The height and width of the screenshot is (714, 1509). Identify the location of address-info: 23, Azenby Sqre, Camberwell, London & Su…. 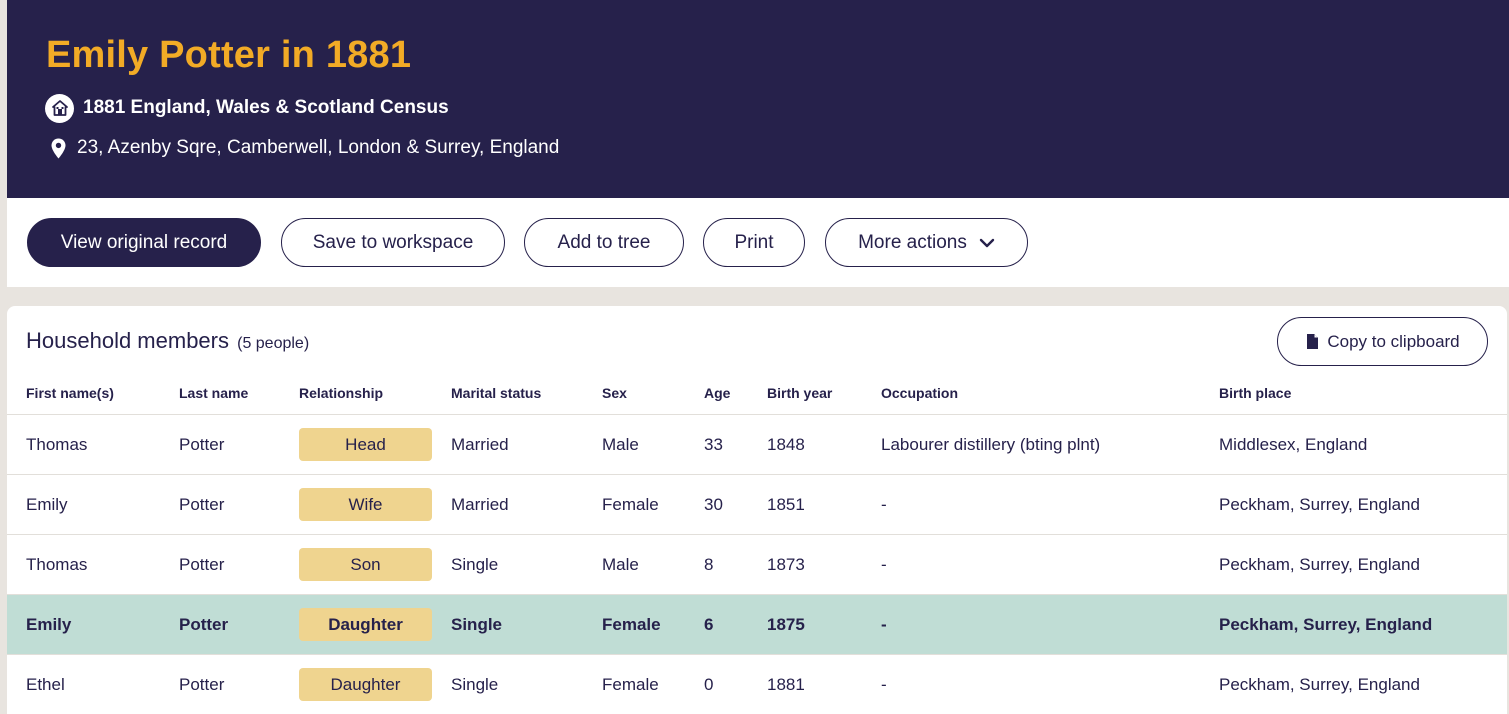
(305, 148).